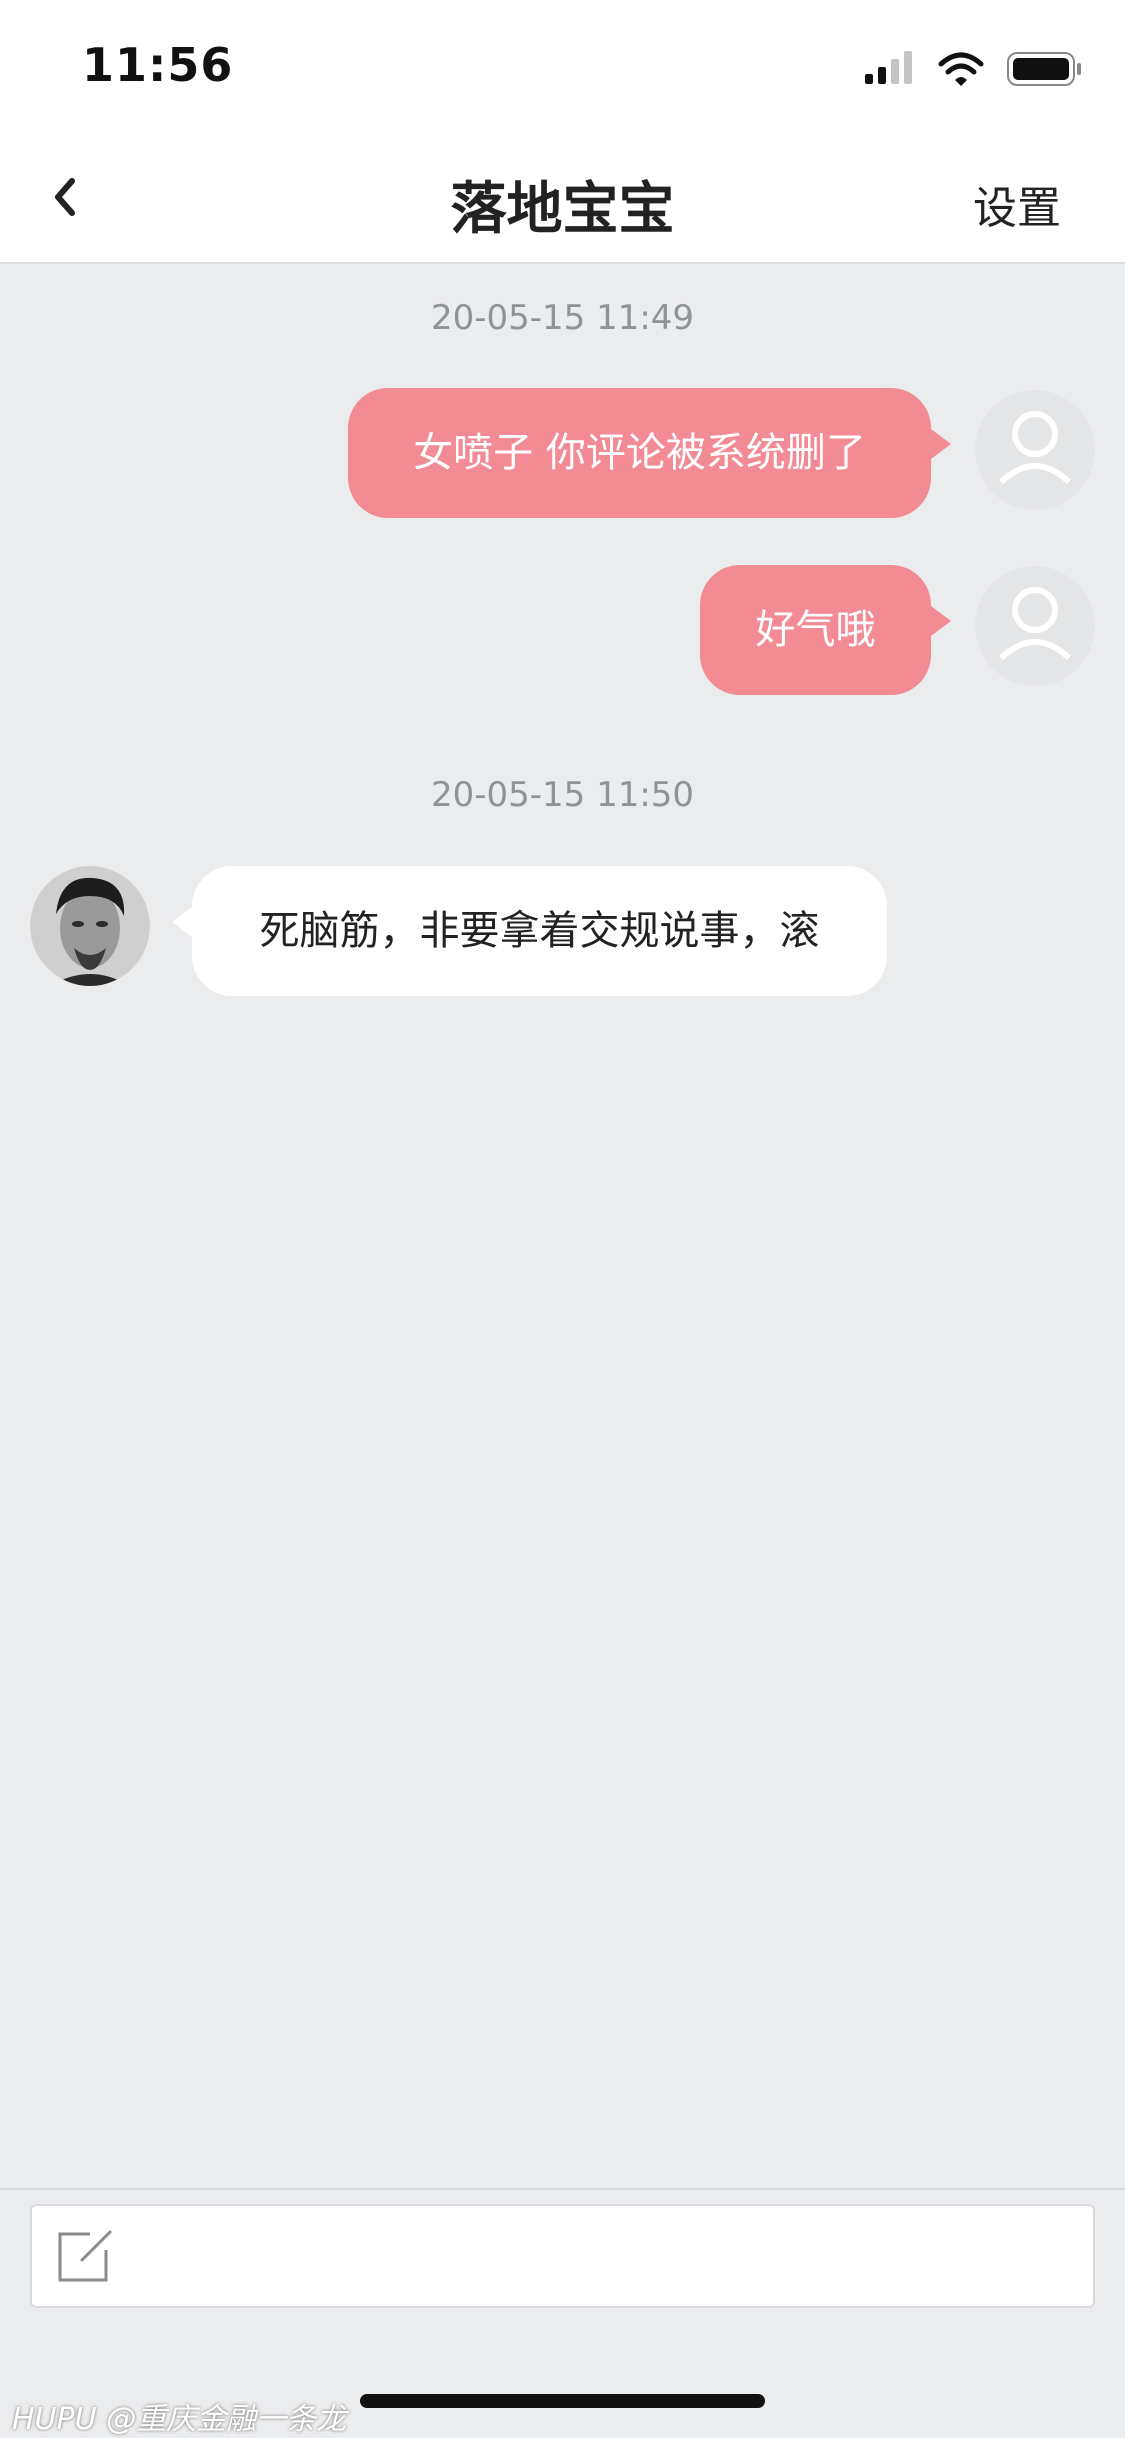 This screenshot has width=1125, height=2438. What do you see at coordinates (539, 931) in the screenshot?
I see `message-text: 死脑筋，非要拿着交规说事，滚` at bounding box center [539, 931].